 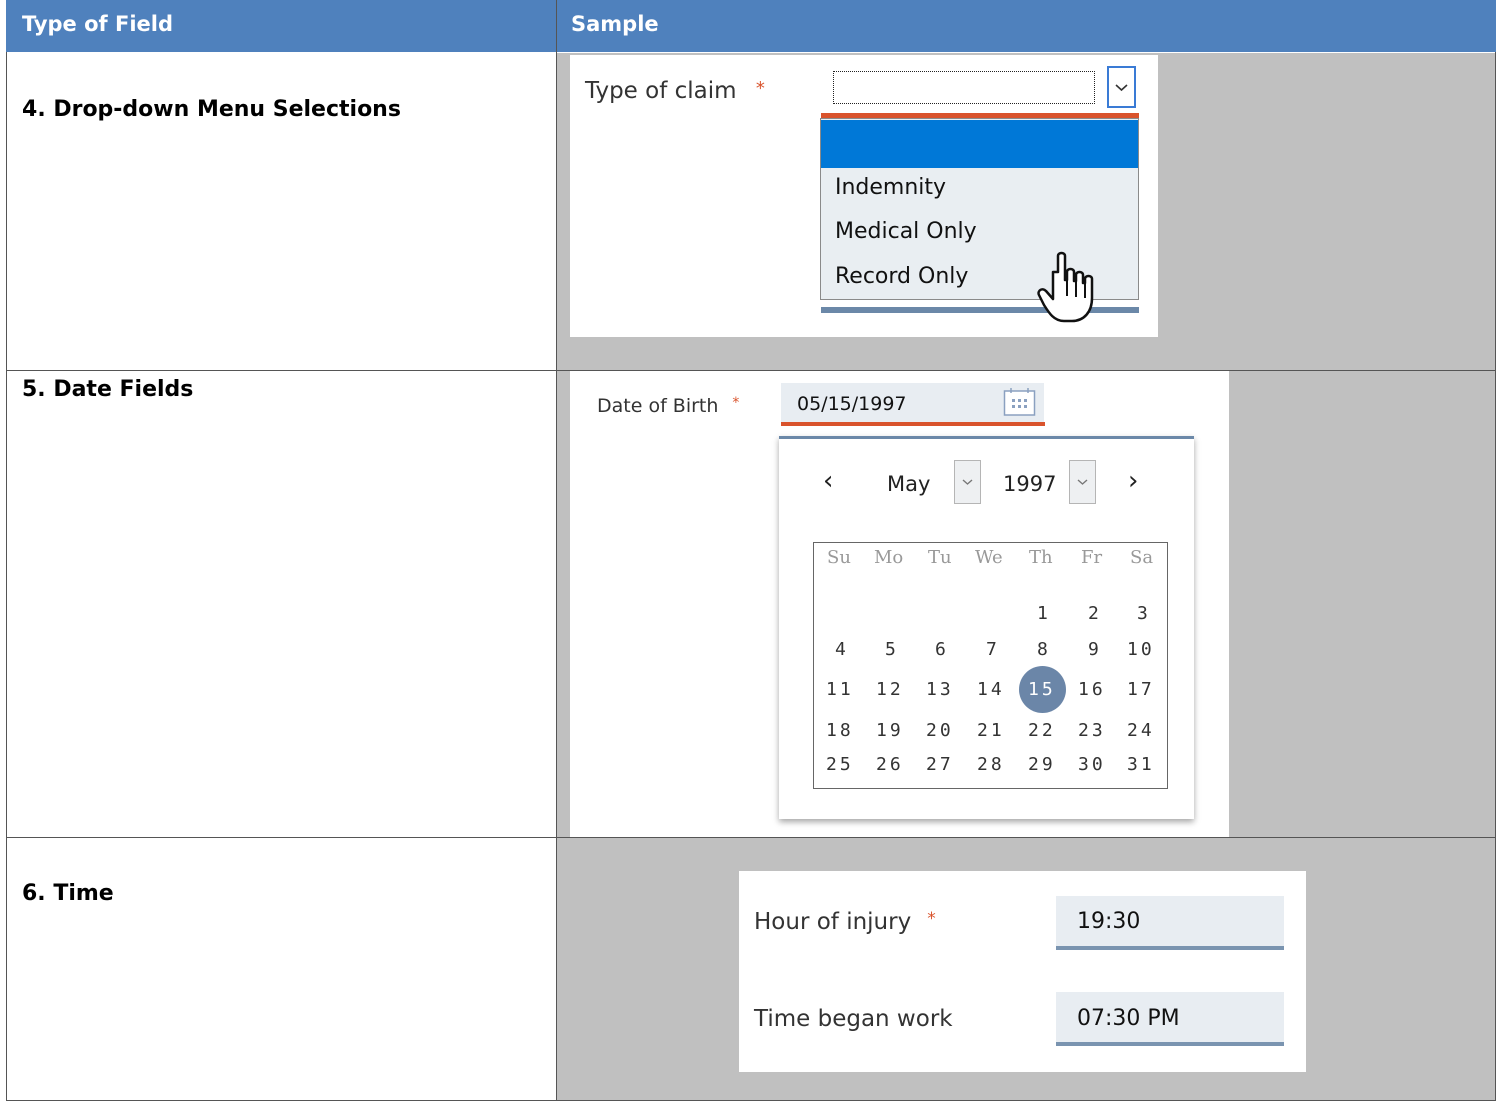 What do you see at coordinates (991, 689) in the screenshot?
I see `calendar-day: 14` at bounding box center [991, 689].